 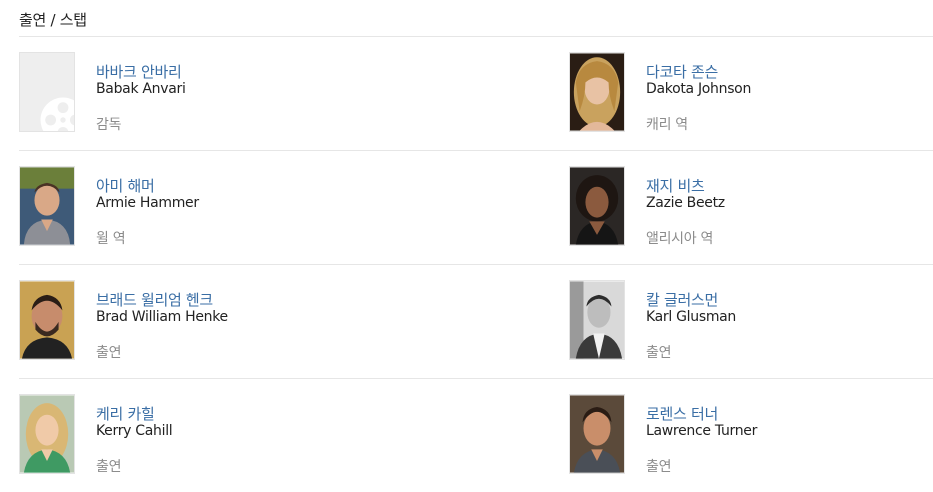 What do you see at coordinates (682, 71) in the screenshot?
I see `person-name-korean: 다코타 존슨` at bounding box center [682, 71].